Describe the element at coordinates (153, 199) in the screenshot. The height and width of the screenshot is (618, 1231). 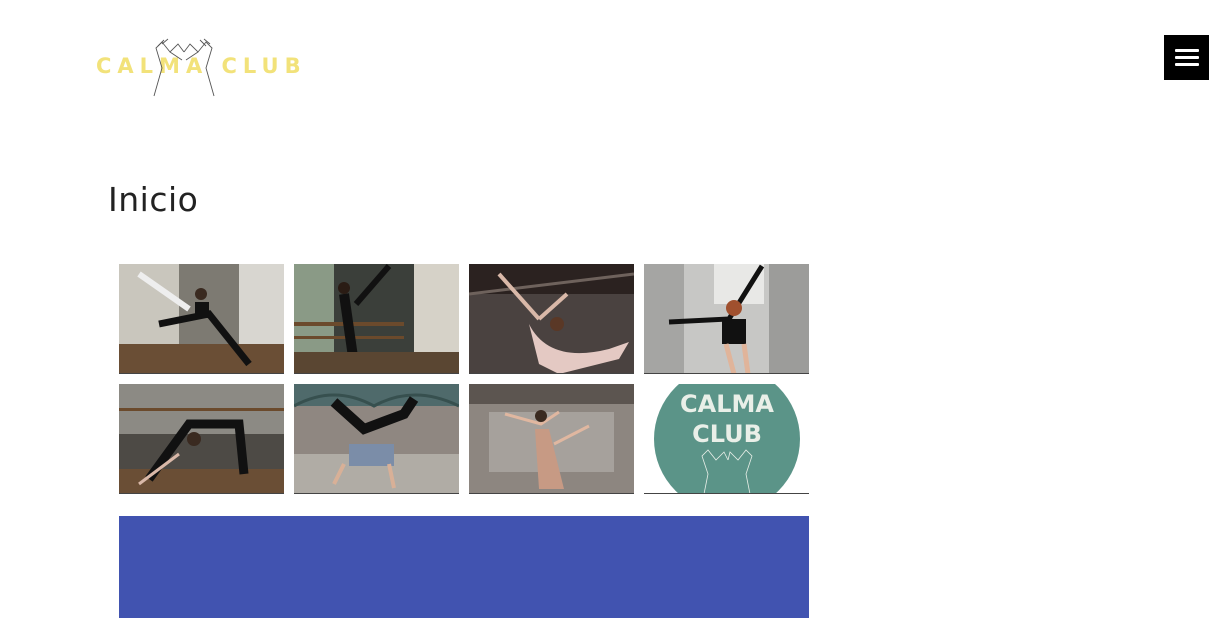
I see `page-title: Inicio` at that location.